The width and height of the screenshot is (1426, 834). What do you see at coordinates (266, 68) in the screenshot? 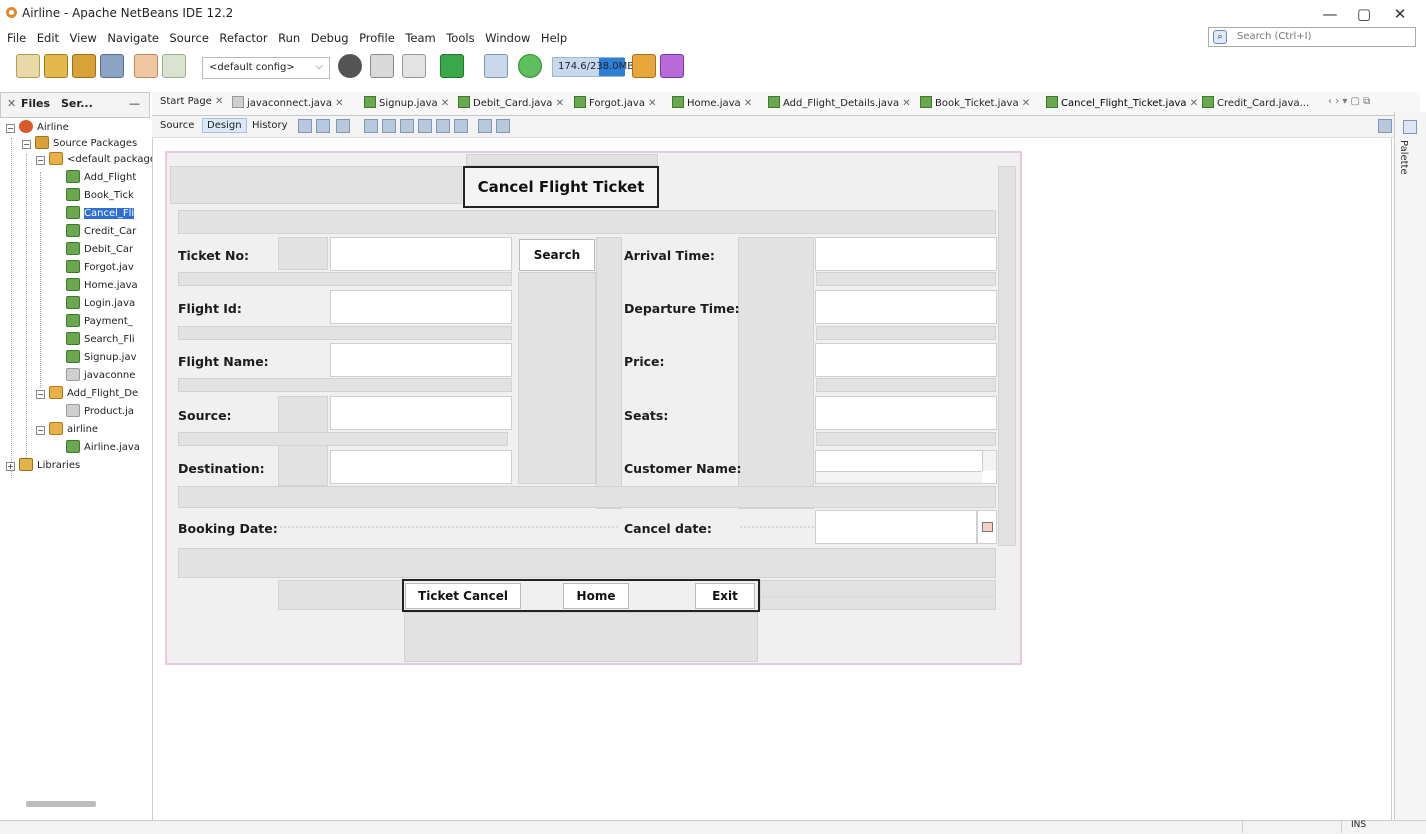
I see `config-dropdown: <default config> ⌵` at bounding box center [266, 68].